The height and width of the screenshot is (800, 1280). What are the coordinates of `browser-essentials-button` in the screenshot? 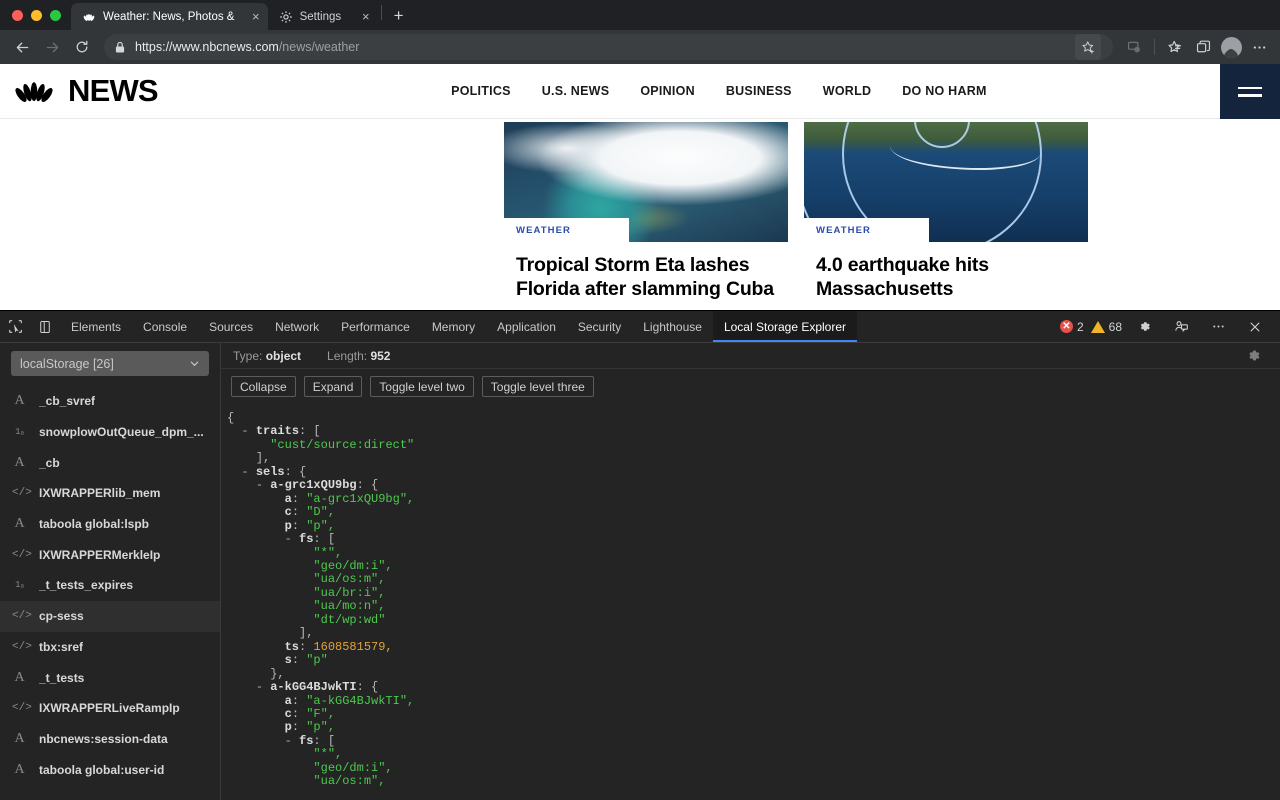 It's located at (1203, 47).